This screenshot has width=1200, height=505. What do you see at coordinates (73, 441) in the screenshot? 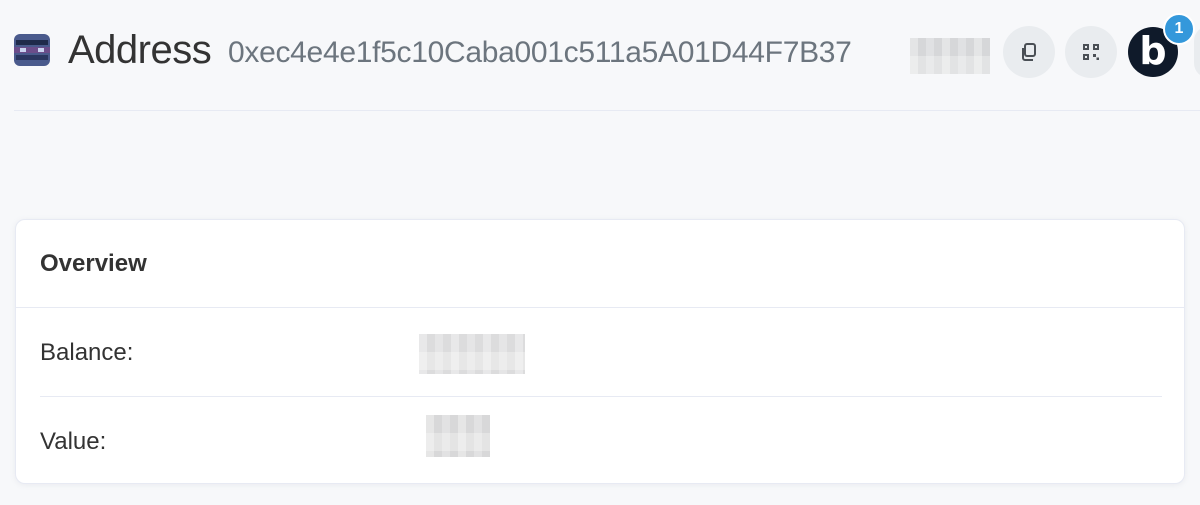
I see `value-label: Value:` at bounding box center [73, 441].